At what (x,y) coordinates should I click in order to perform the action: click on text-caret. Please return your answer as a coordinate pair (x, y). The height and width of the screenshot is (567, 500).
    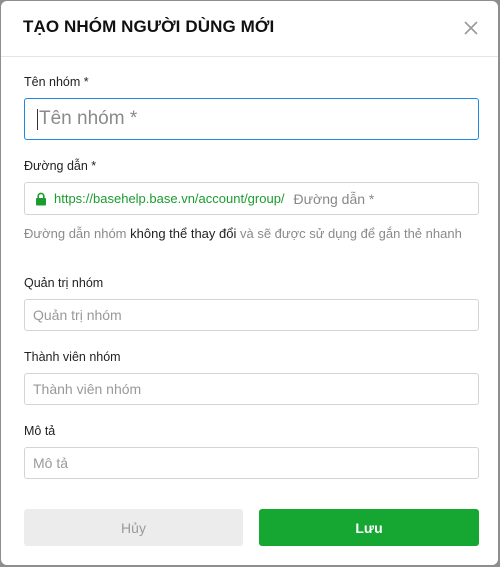
    Looking at the image, I should click on (37, 119).